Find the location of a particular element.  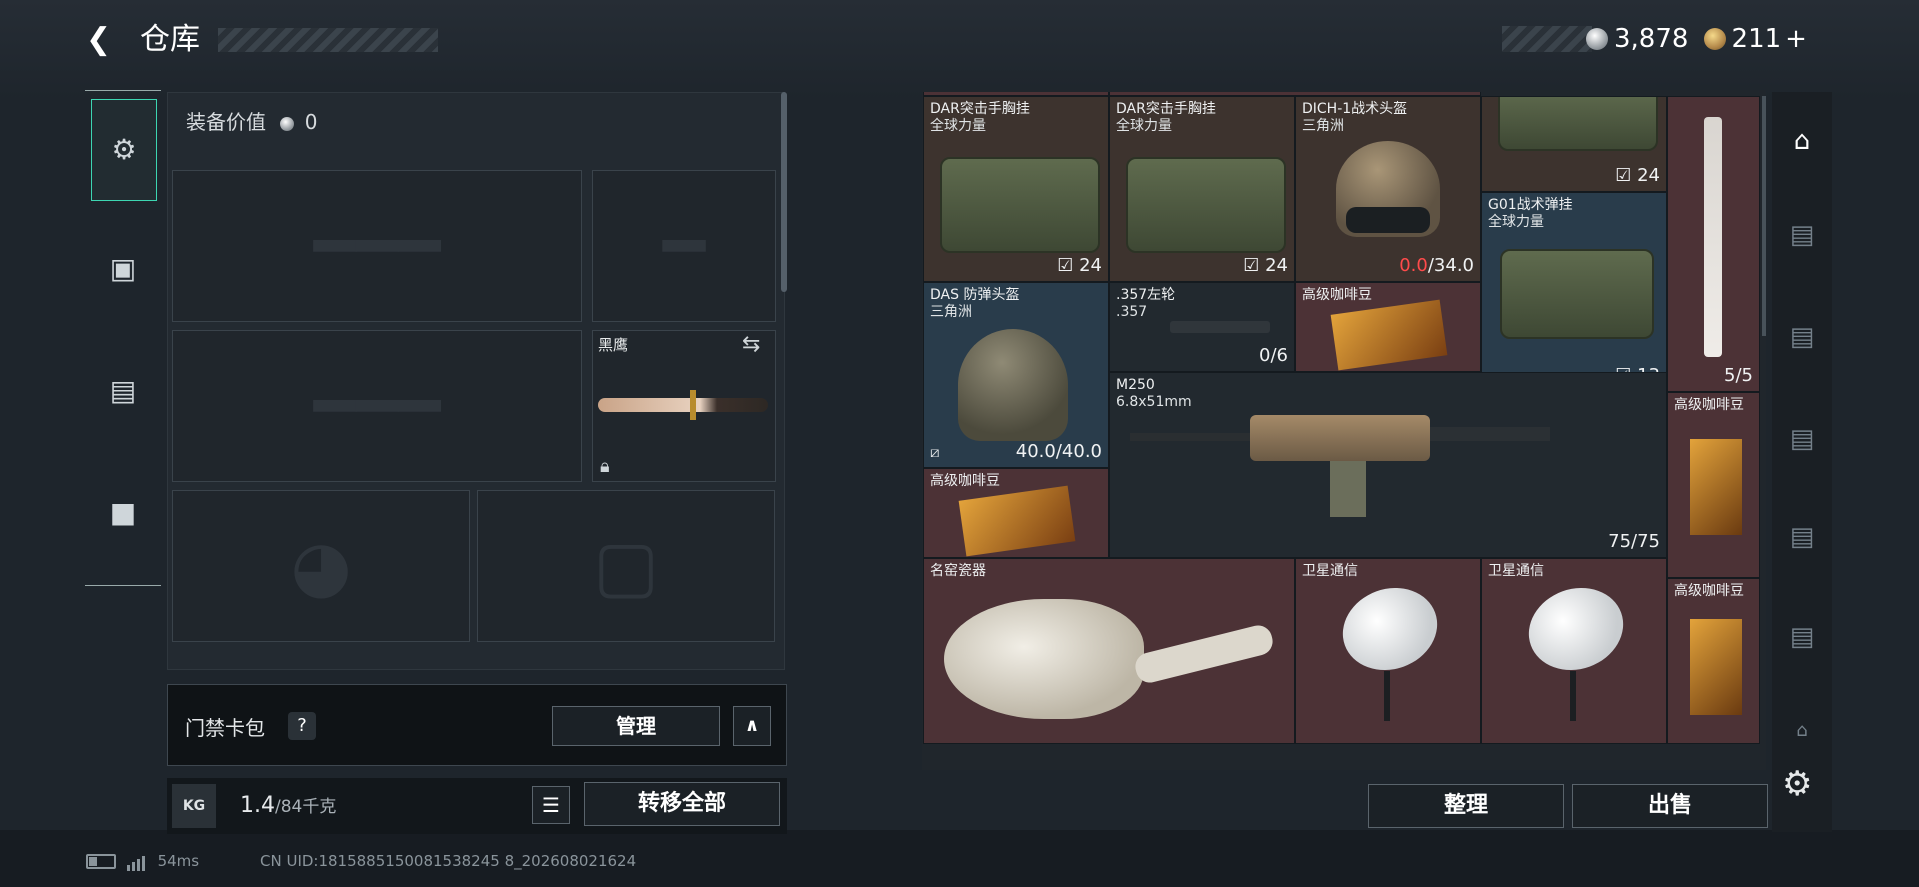

gear-icon: ⚙ is located at coordinates (1797, 784).